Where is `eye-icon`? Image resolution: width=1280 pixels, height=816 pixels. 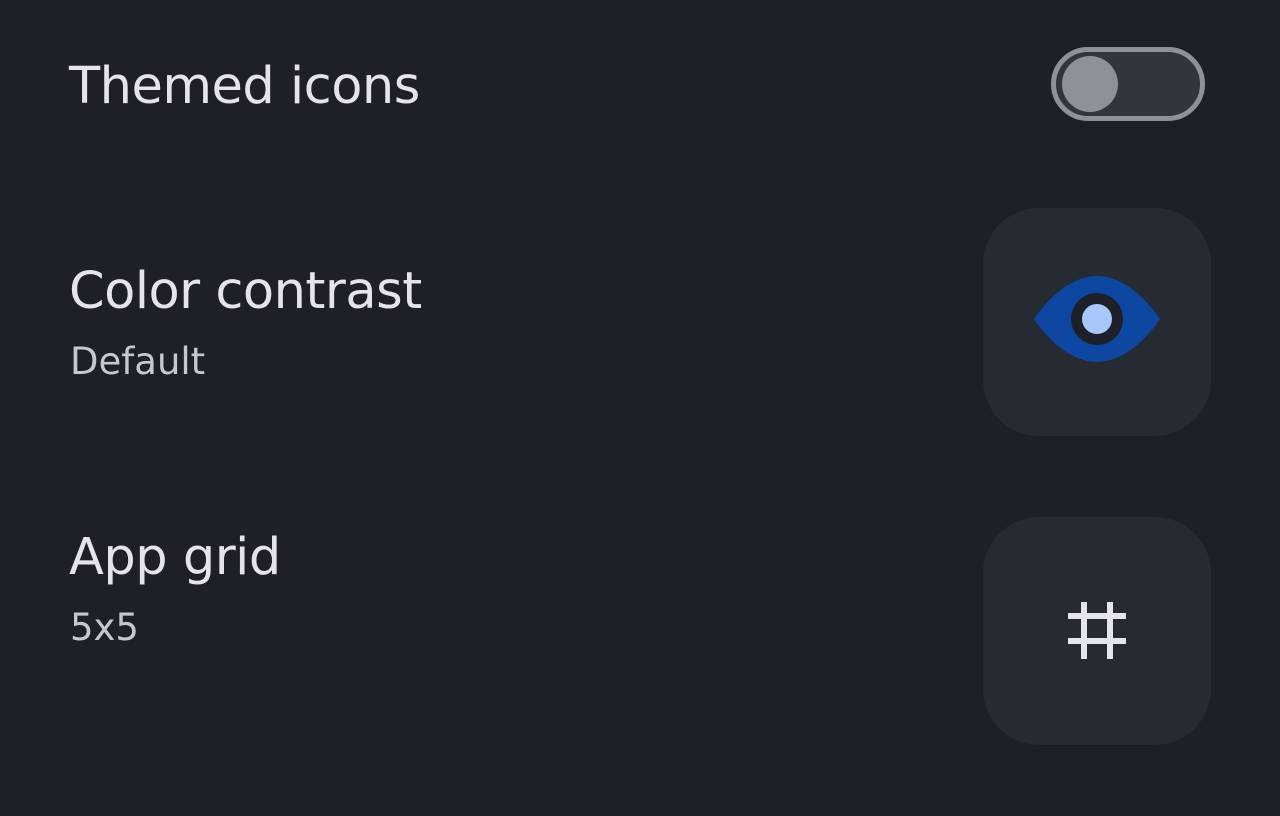 eye-icon is located at coordinates (1097, 319).